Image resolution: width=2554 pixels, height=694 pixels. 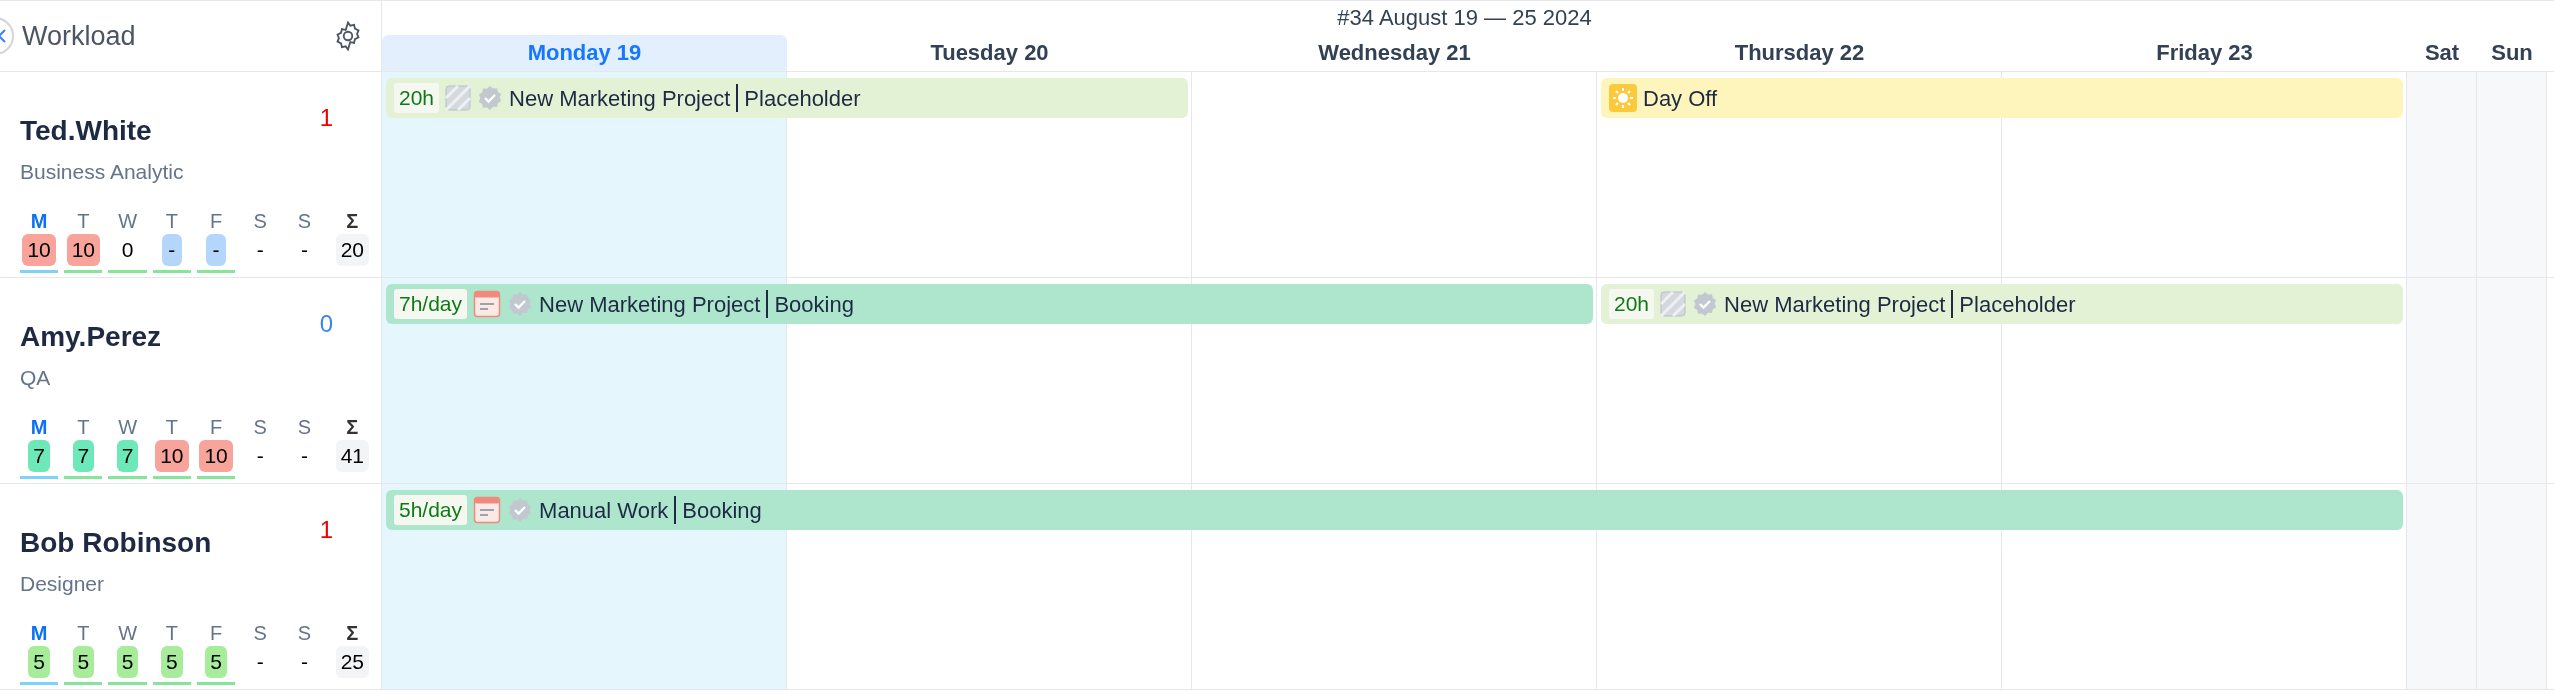 I want to click on bar-label: Day Off, so click(x=1680, y=98).